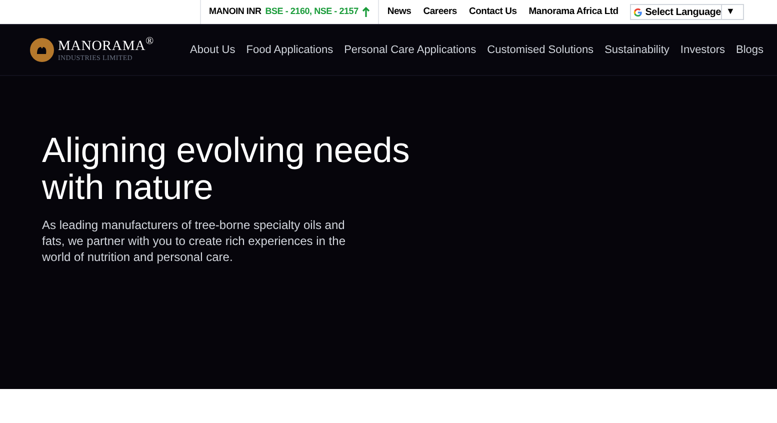 The image size is (777, 423). What do you see at coordinates (213, 50) in the screenshot?
I see `nav-link: About Us` at bounding box center [213, 50].